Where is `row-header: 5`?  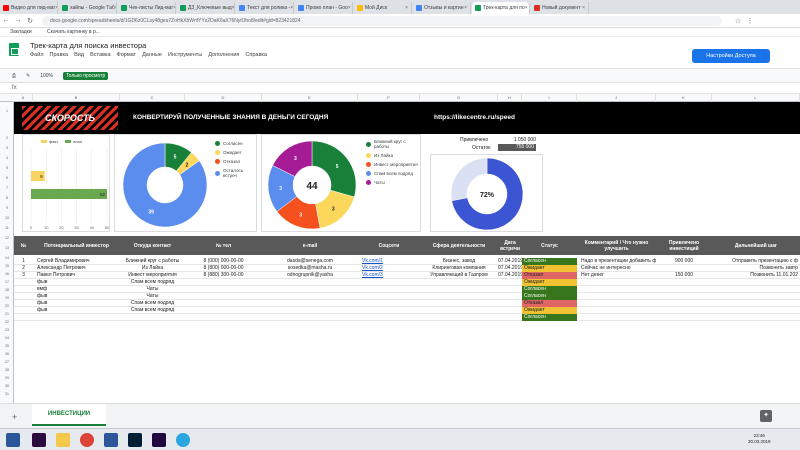 row-header: 5 is located at coordinates (7, 168).